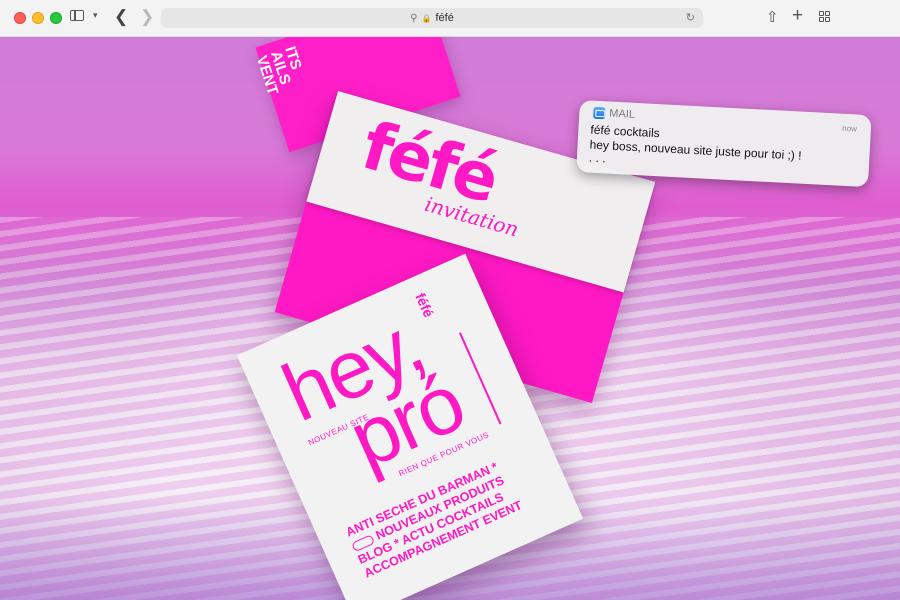  I want to click on search-icon: ⚲, so click(414, 18).